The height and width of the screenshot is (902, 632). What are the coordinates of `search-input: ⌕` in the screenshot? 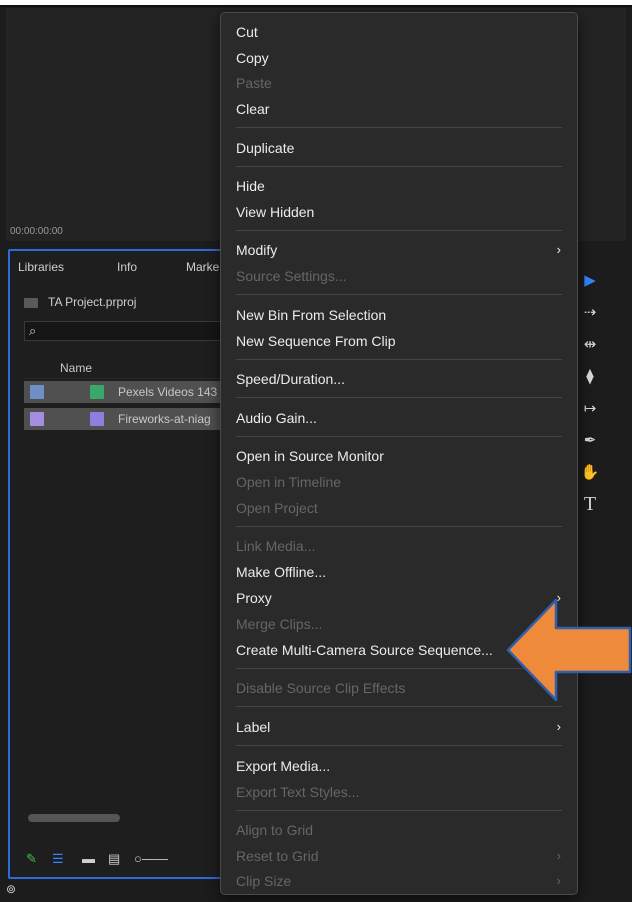 It's located at (129, 331).